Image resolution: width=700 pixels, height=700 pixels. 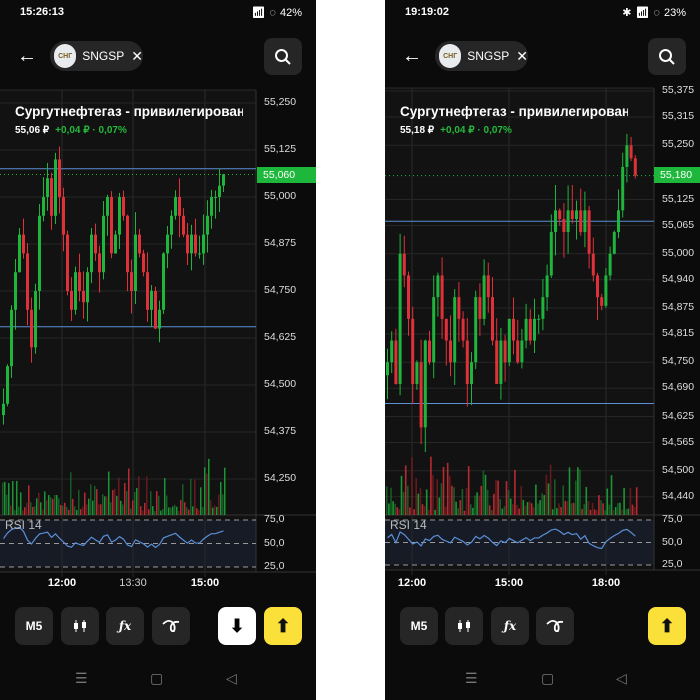 I want to click on sell-button: ⬇, so click(x=237, y=626).